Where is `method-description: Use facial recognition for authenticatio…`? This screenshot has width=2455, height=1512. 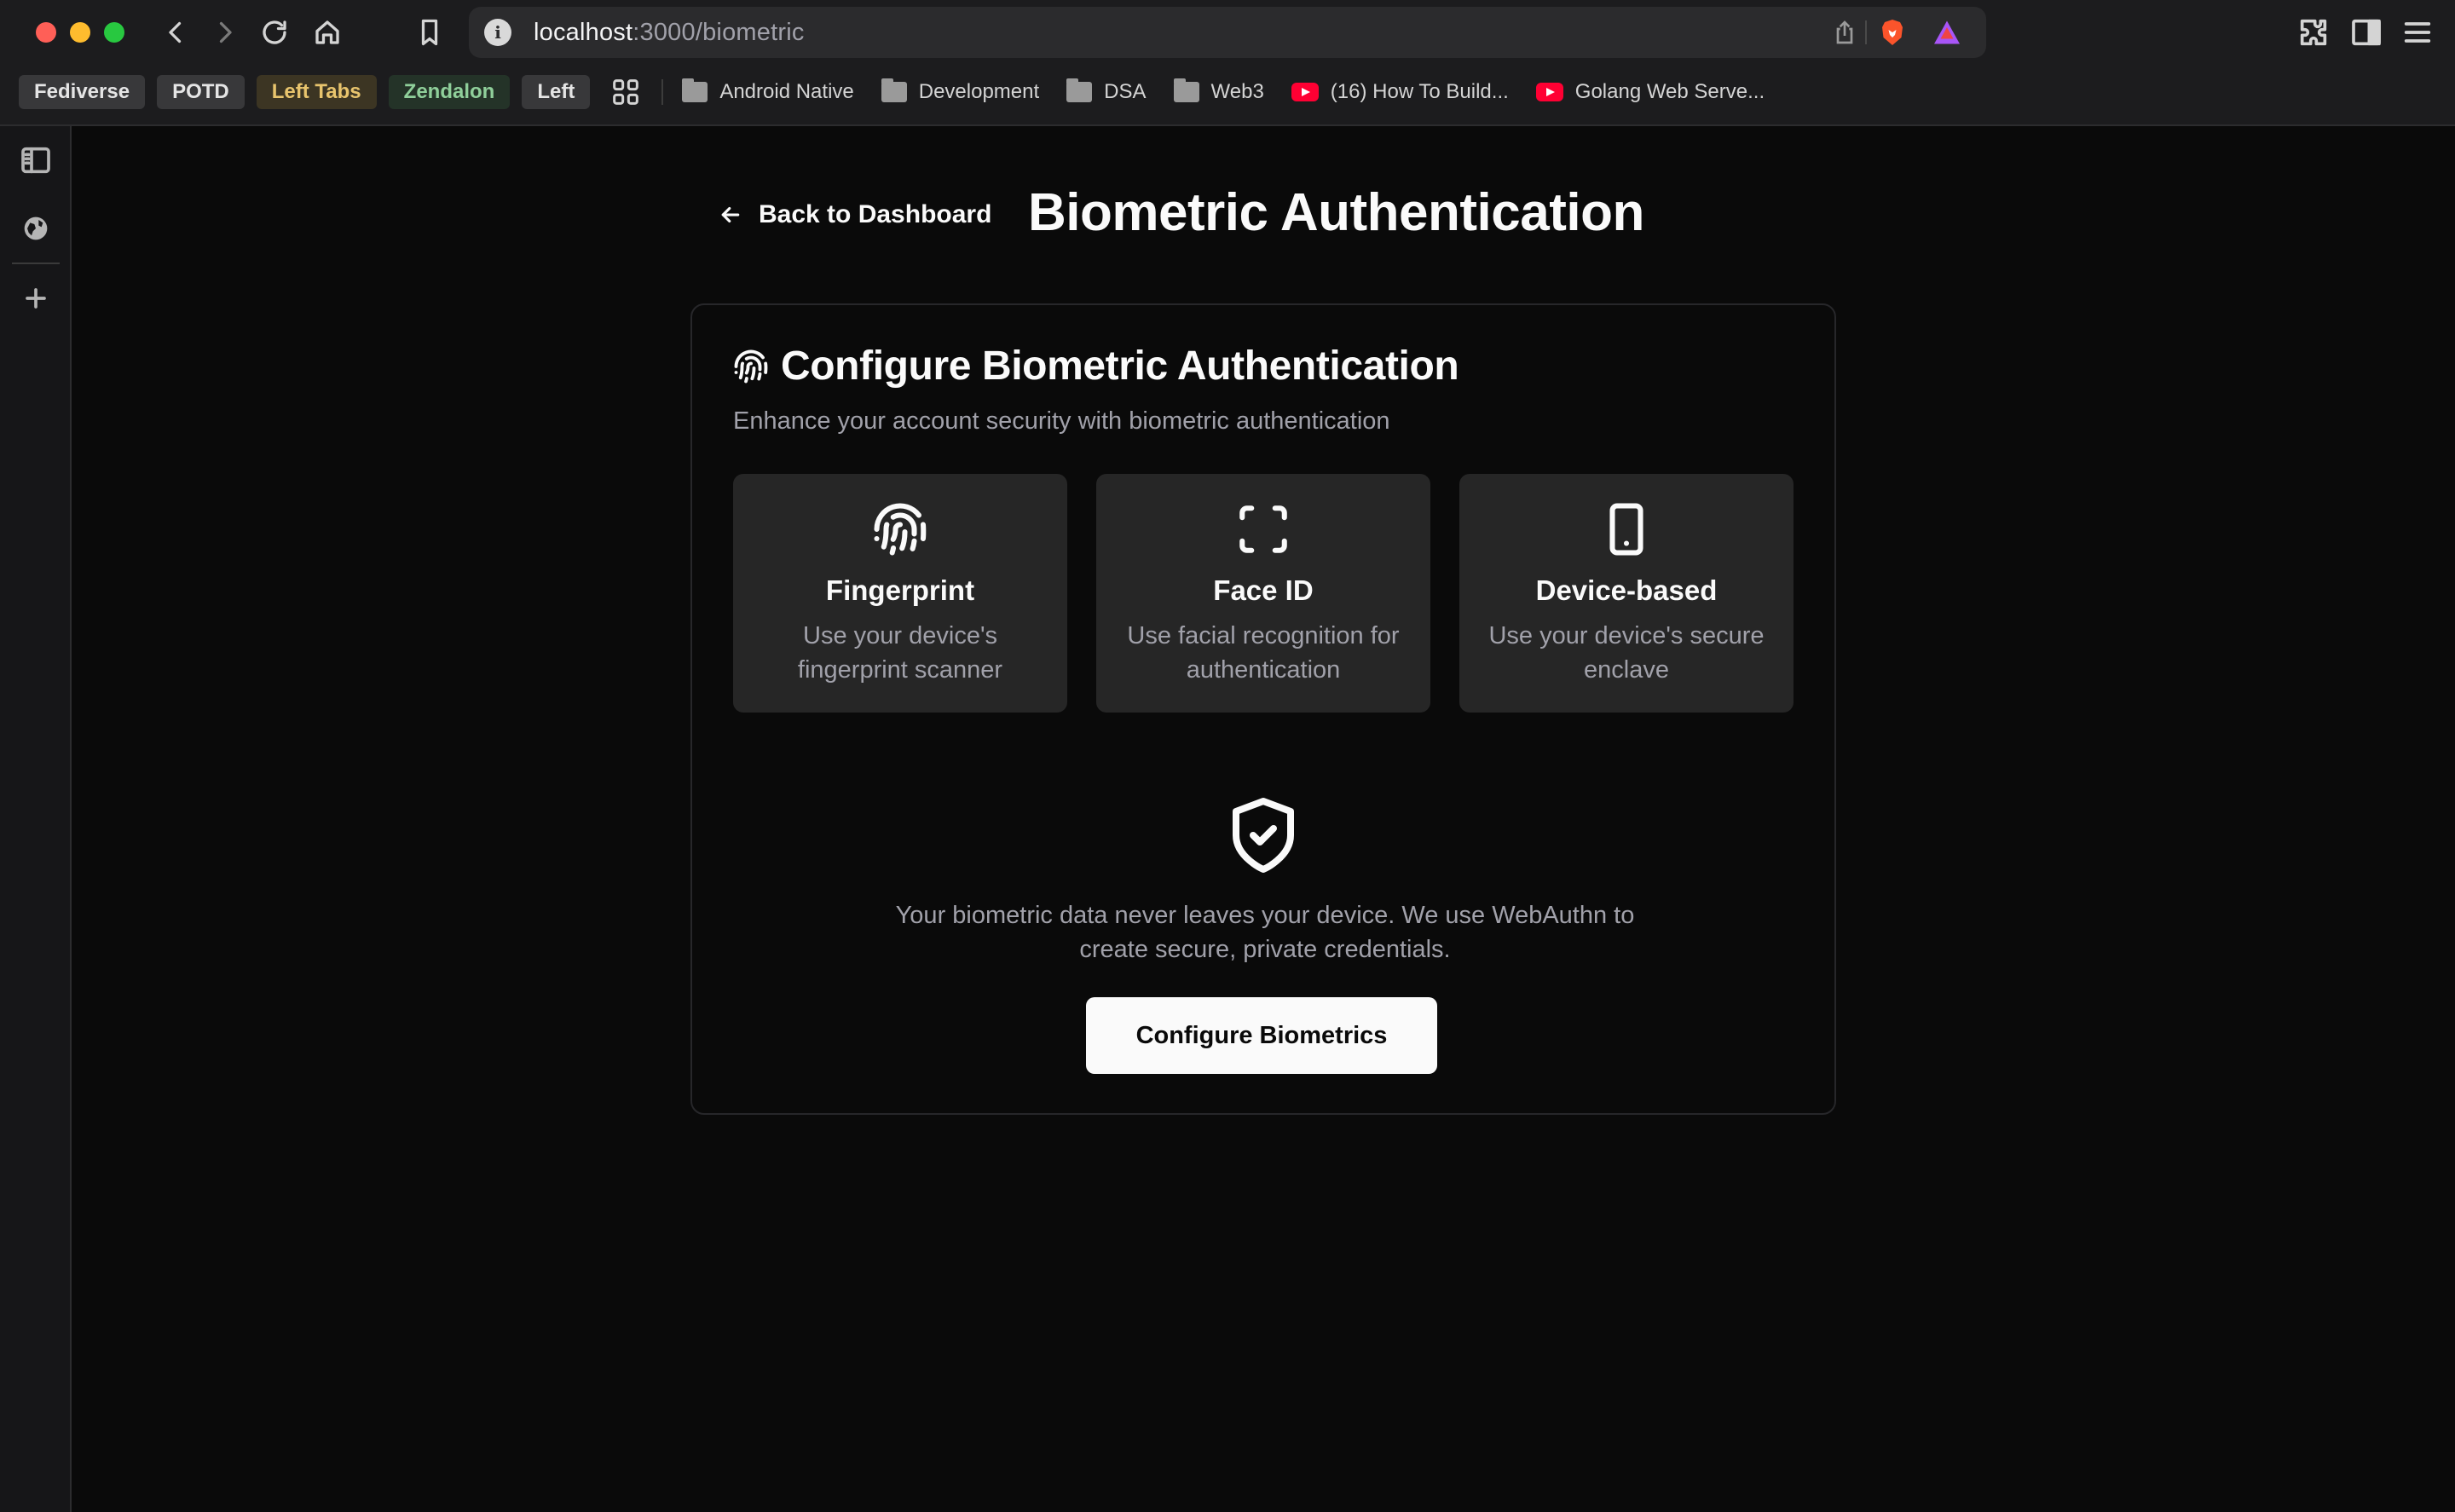 method-description: Use facial recognition for authenticatio… is located at coordinates (1263, 653).